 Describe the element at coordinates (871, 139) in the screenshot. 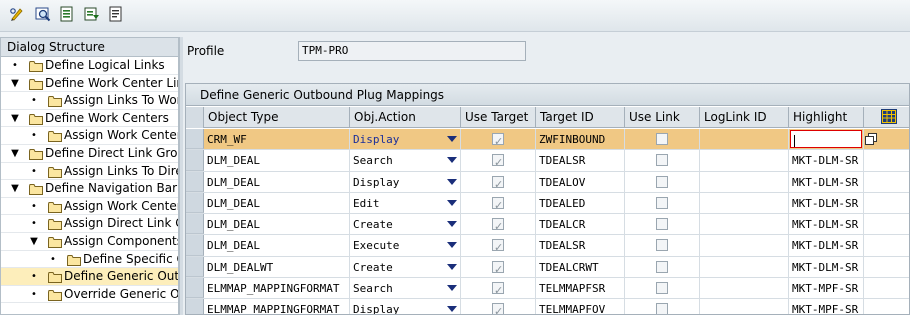

I see `copy-icon` at that location.